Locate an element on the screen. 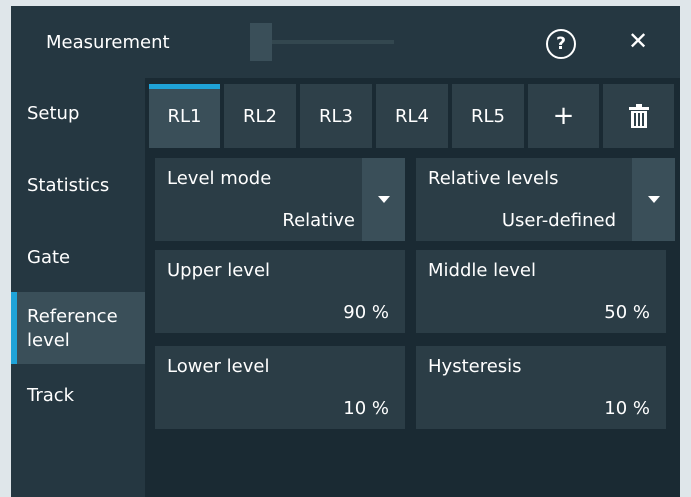 Image resolution: width=691 pixels, height=497 pixels. active-tab-indicator is located at coordinates (184, 86).